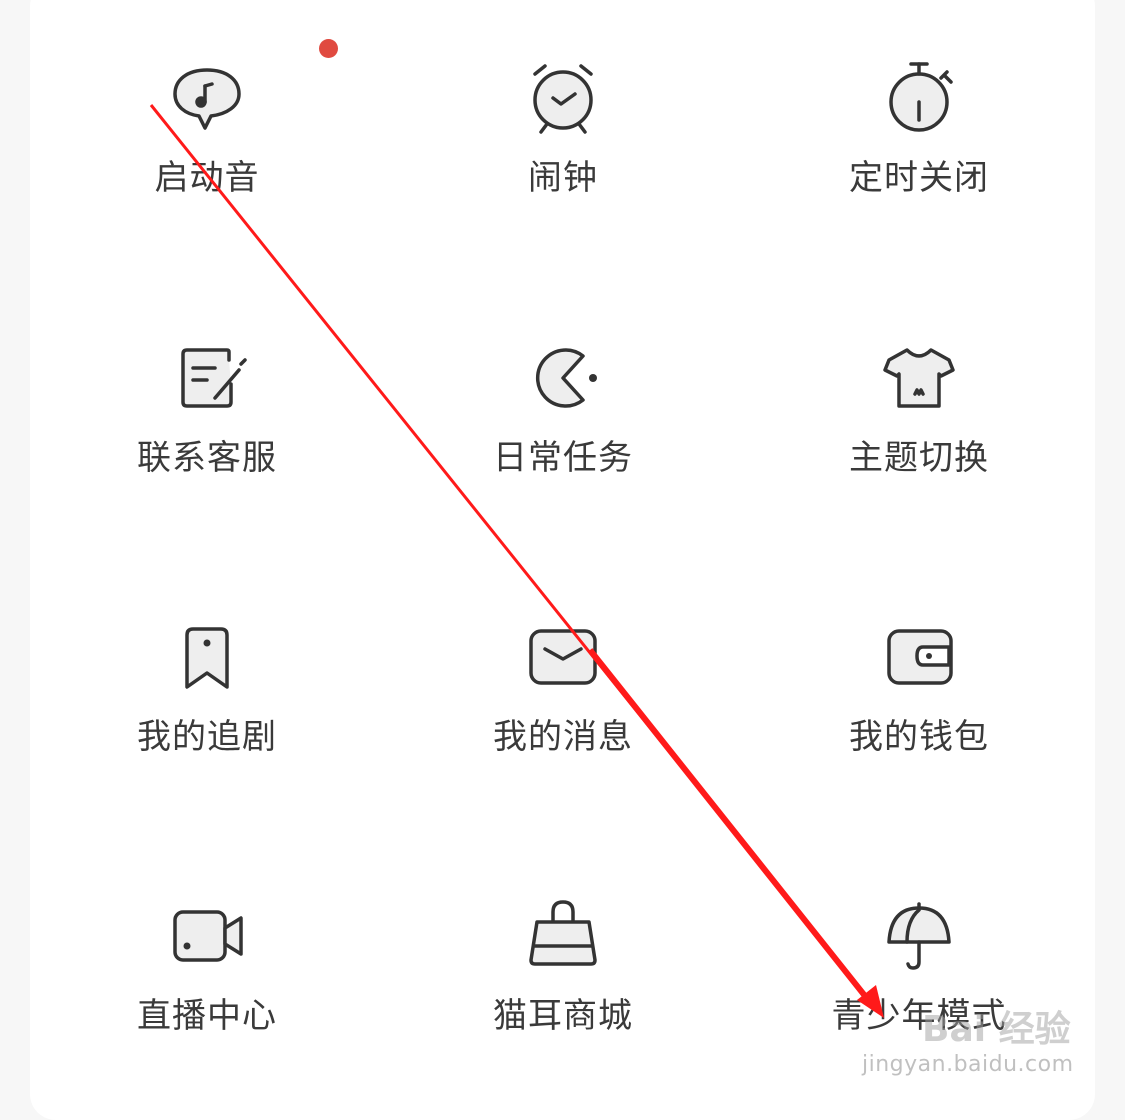 This screenshot has width=1125, height=1120. I want to click on watermark-url: jingyan.baidu.com, so click(968, 1064).